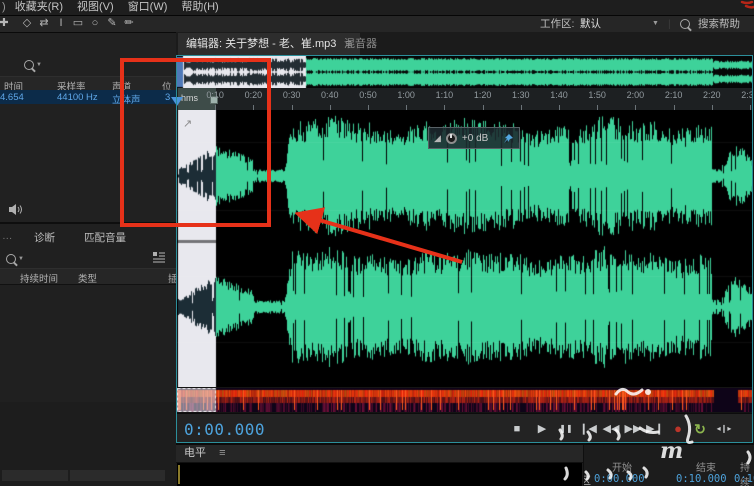 Image resolution: width=754 pixels, height=486 pixels. I want to click on menu-item-2: 窗口(W), so click(148, 7).